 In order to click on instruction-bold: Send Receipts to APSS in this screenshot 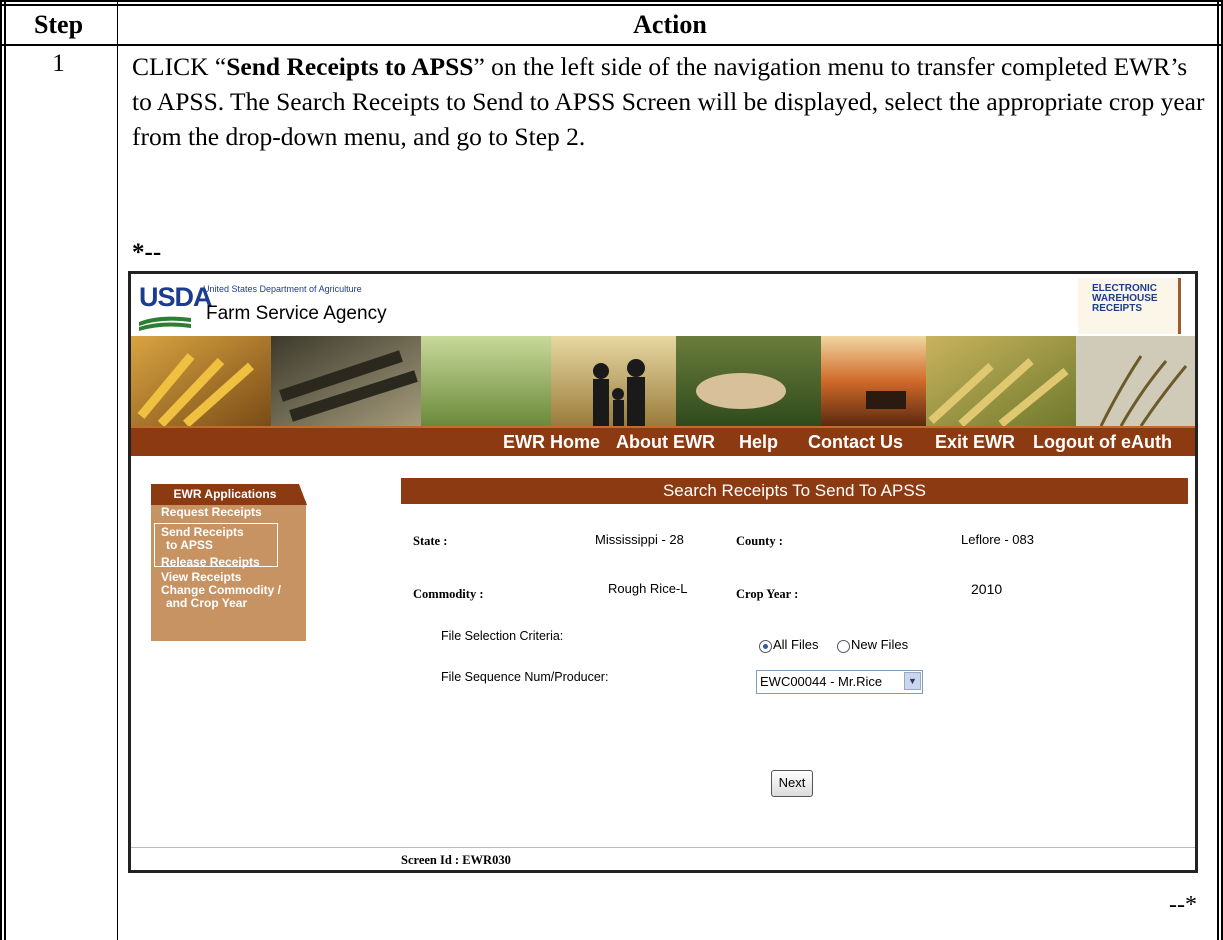, I will do `click(350, 66)`.